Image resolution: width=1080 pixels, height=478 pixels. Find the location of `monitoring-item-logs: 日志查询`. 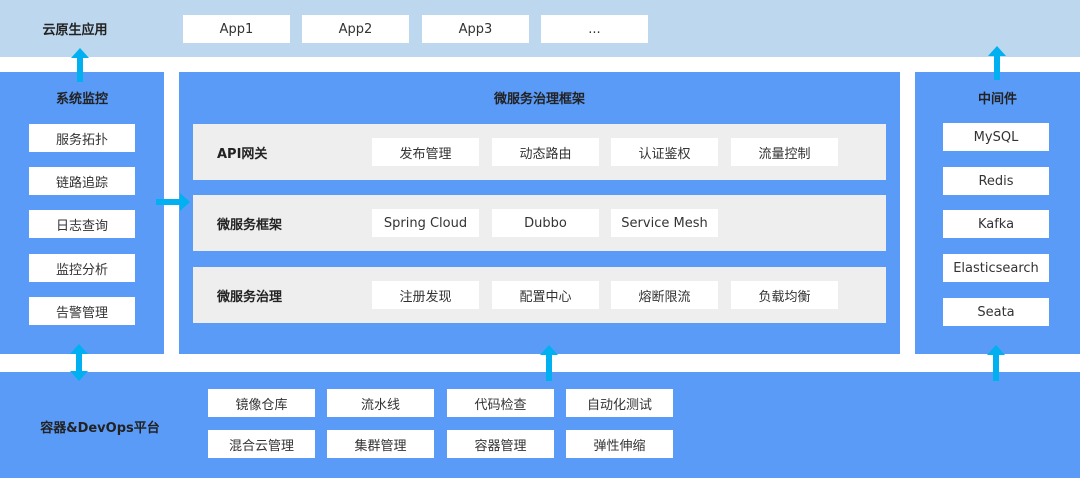

monitoring-item-logs: 日志查询 is located at coordinates (82, 224).